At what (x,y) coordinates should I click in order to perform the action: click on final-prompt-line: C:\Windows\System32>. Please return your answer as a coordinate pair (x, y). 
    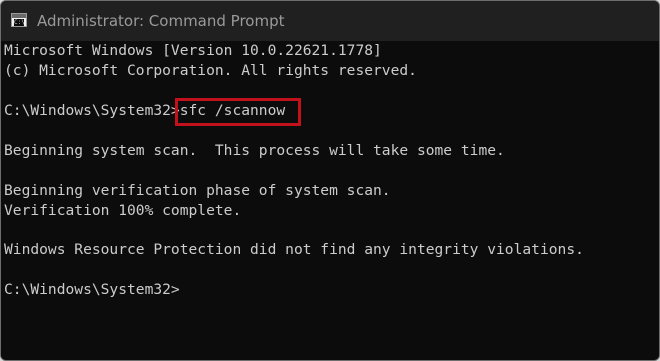
    Looking at the image, I should click on (92, 290).